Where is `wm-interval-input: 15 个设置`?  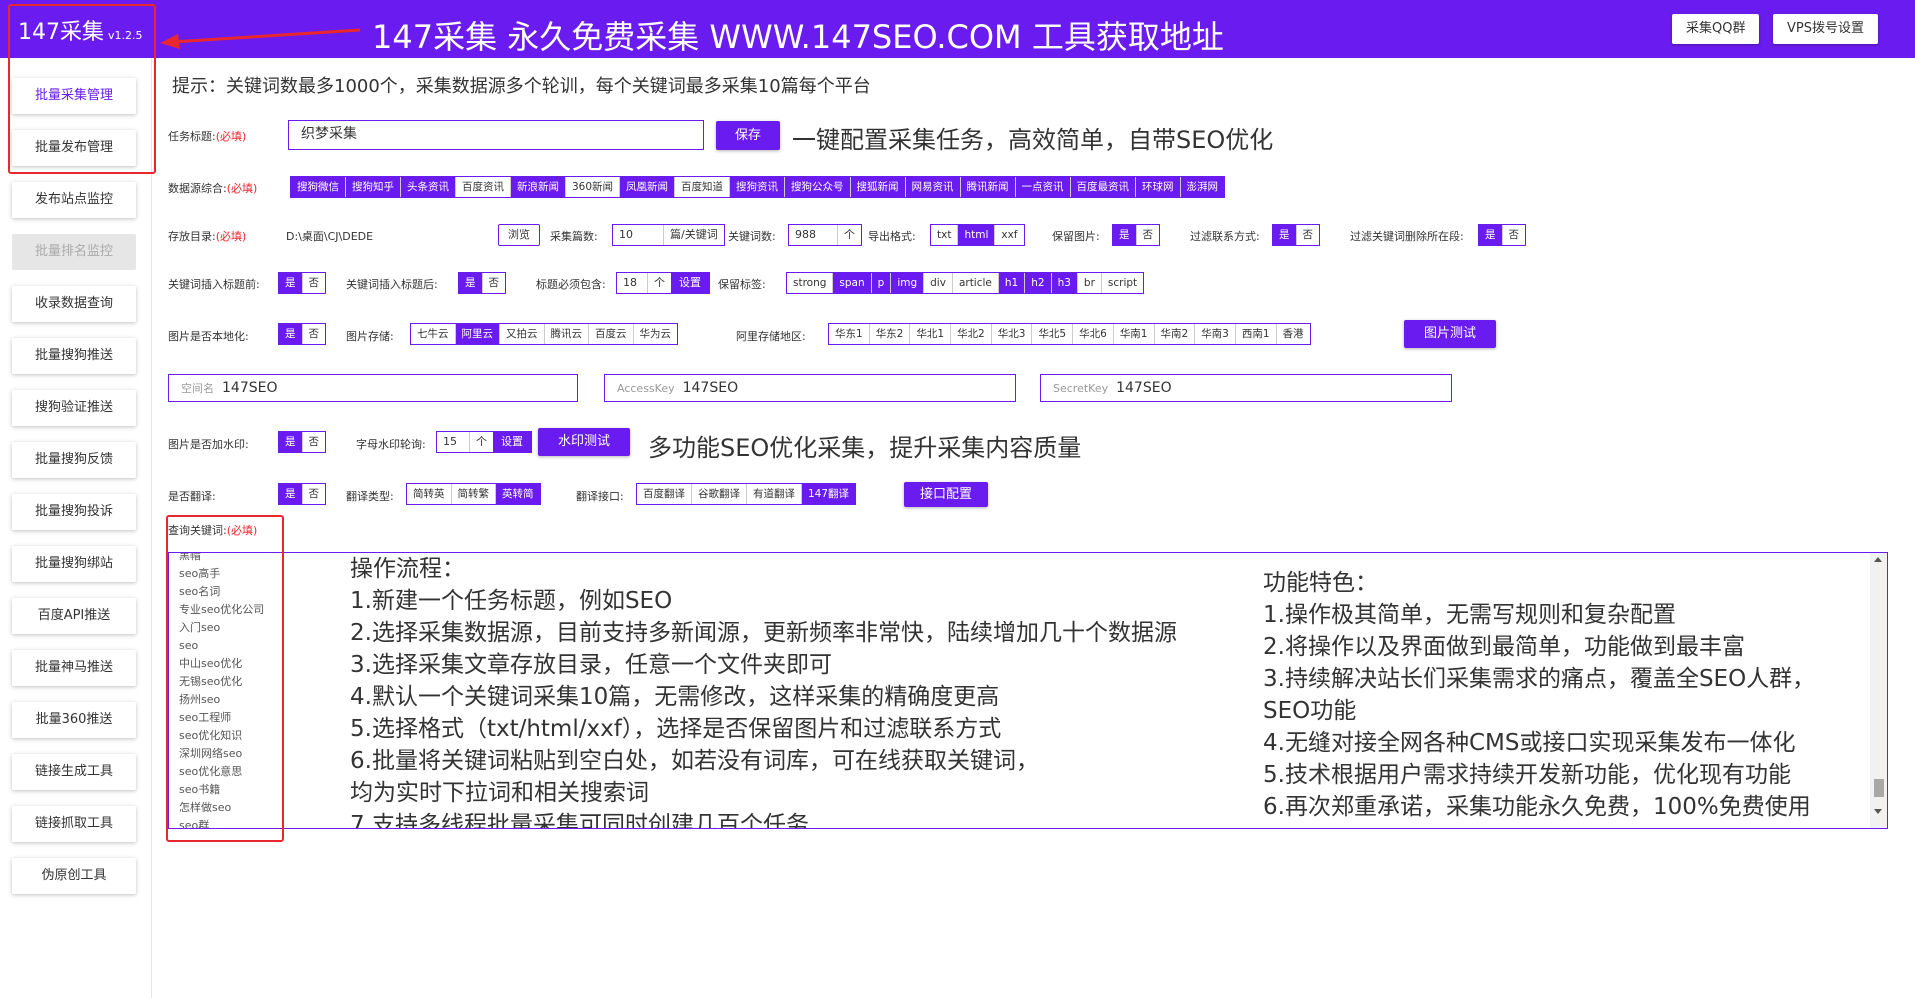
wm-interval-input: 15 个设置 is located at coordinates (484, 442).